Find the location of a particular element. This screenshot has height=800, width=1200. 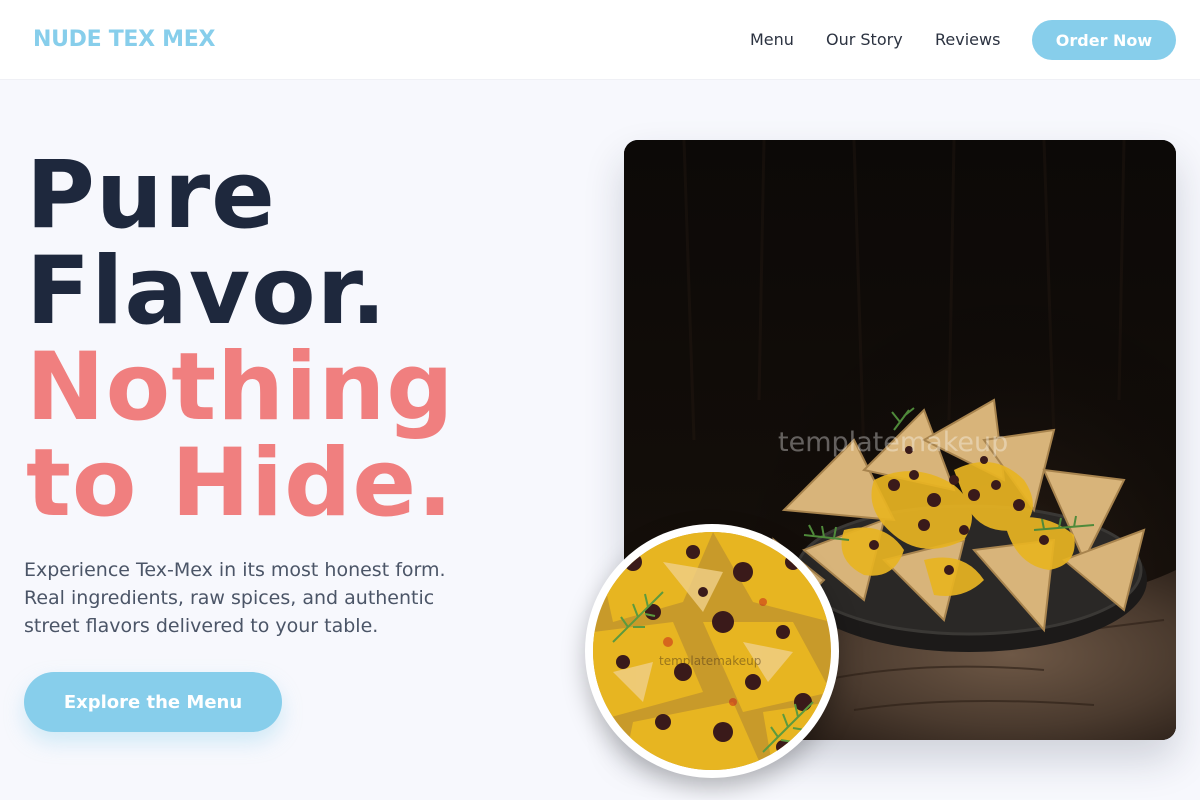

brand-logo: NUDE TEX MEX is located at coordinates (124, 40).